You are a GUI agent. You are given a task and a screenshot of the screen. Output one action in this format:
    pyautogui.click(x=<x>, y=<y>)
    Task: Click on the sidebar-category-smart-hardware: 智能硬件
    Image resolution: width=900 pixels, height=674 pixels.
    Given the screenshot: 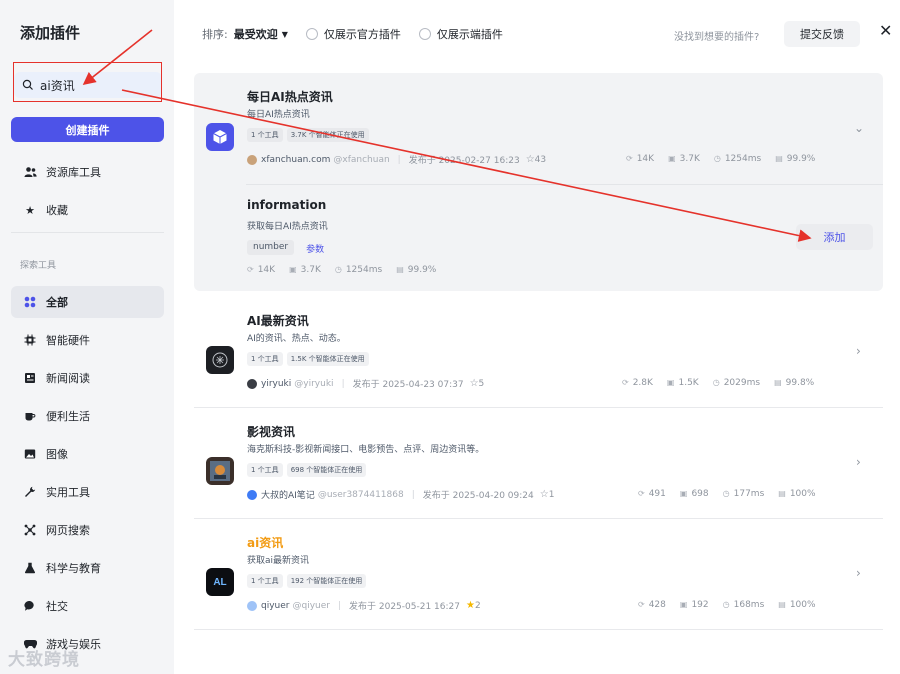 What is the action you would take?
    pyautogui.click(x=87, y=340)
    